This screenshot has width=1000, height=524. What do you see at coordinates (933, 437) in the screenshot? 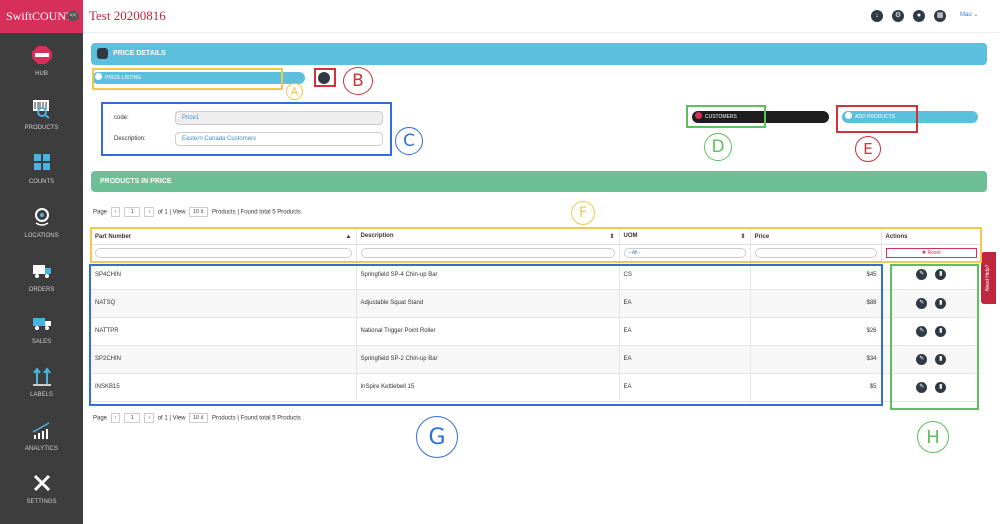
I see `annotation-label-h: H` at bounding box center [933, 437].